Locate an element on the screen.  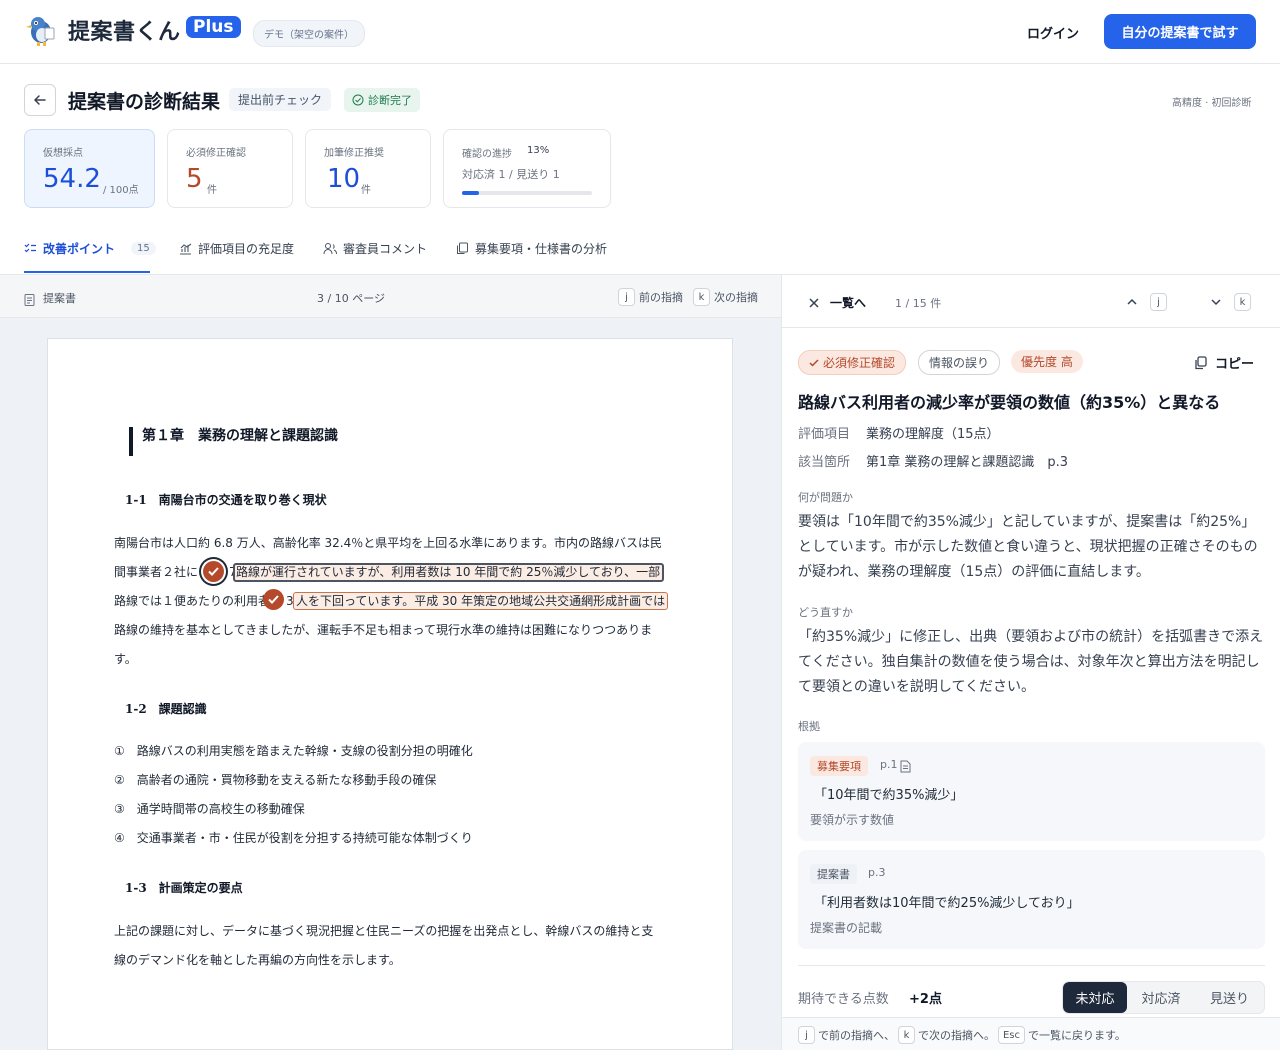
chapter-bar is located at coordinates (131, 441).